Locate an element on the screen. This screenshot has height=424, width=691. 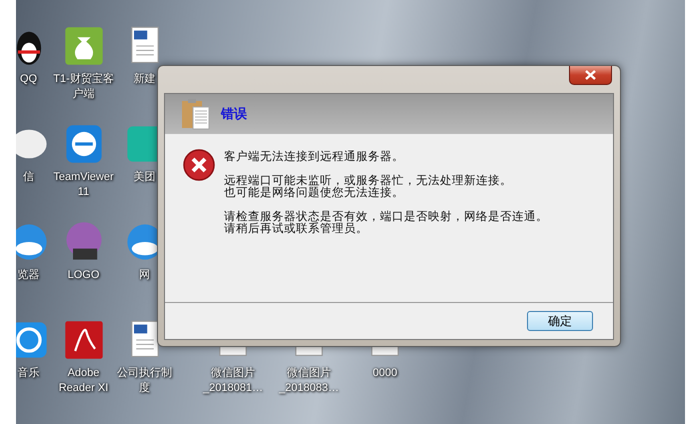
desktop-icon-label: QQ is located at coordinates (29, 79).